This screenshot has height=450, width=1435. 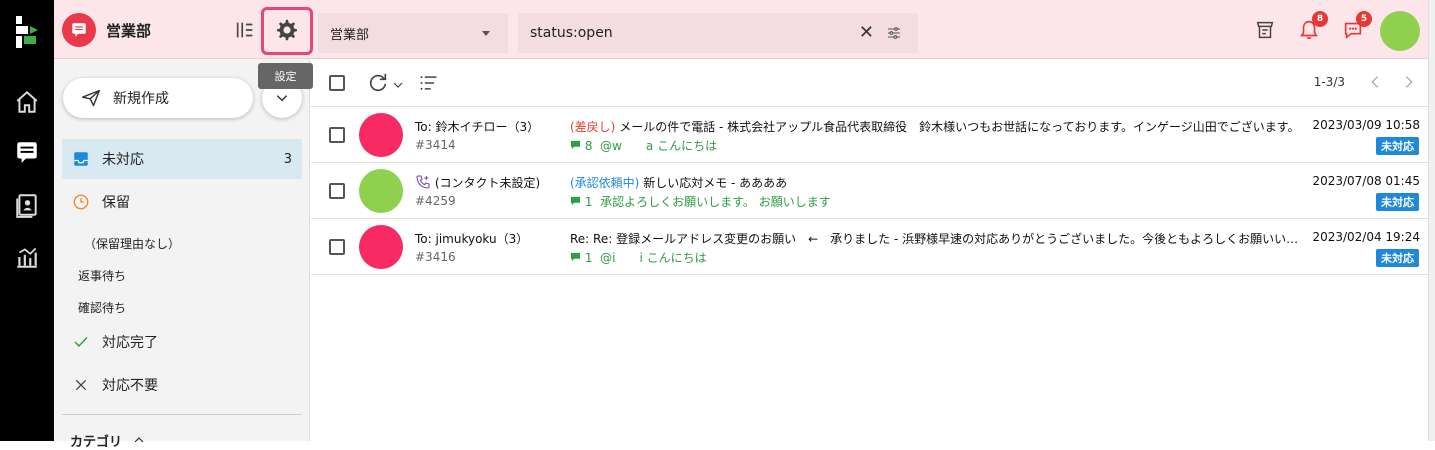 What do you see at coordinates (1431, 220) in the screenshot?
I see `window-edge` at bounding box center [1431, 220].